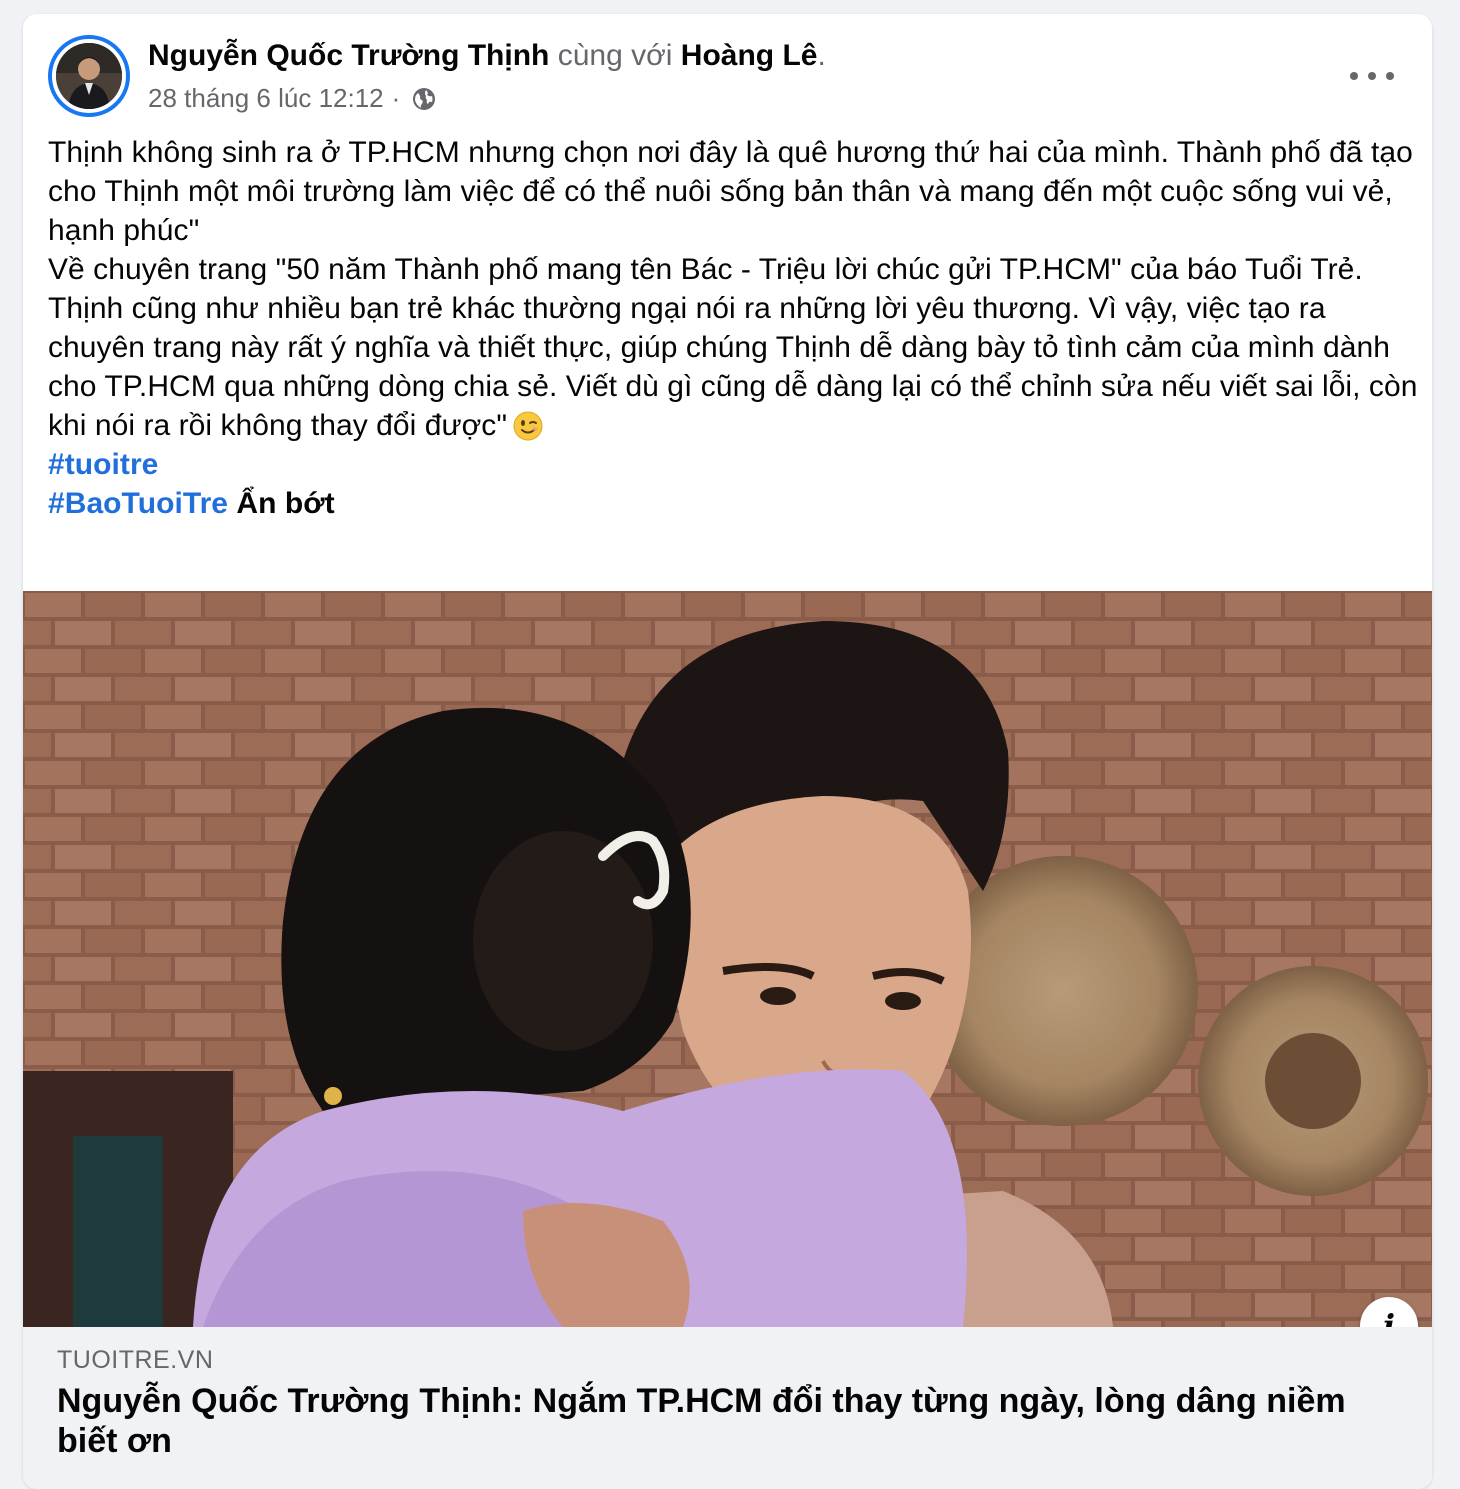  Describe the element at coordinates (528, 426) in the screenshot. I see `winking-face-emoji` at that location.